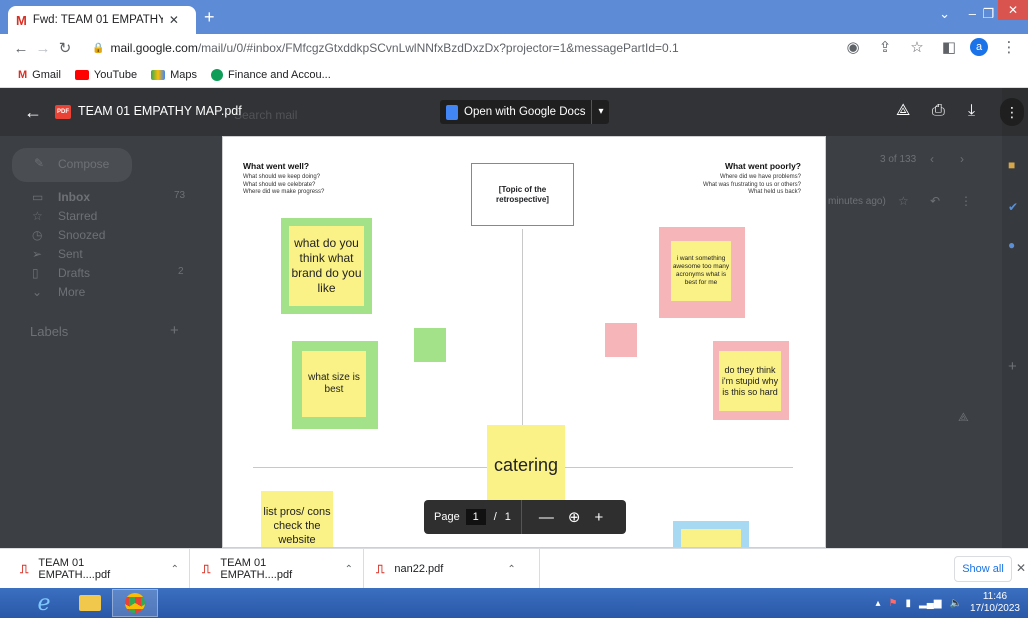 This screenshot has width=1028, height=618. Describe the element at coordinates (909, 603) in the screenshot. I see `battery-icon: ▮` at that location.